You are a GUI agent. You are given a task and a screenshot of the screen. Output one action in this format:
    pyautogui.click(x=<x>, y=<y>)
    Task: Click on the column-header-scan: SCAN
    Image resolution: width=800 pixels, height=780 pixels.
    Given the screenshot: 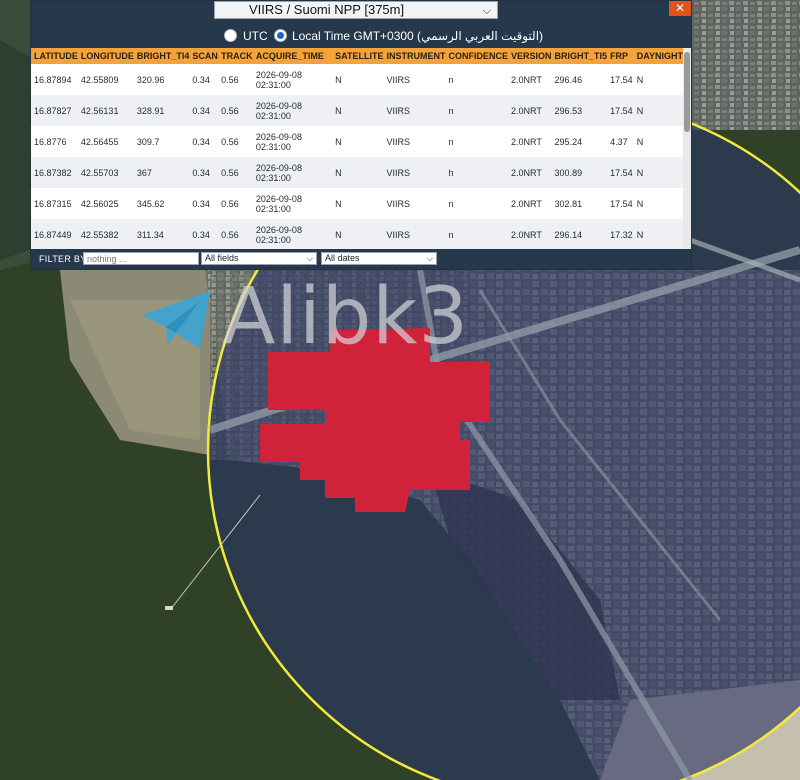 What is the action you would take?
    pyautogui.click(x=204, y=56)
    